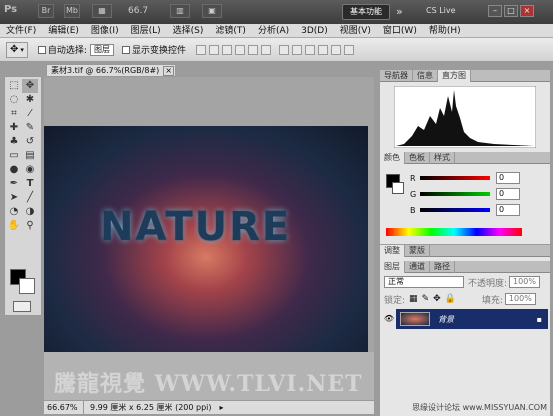 The height and width of the screenshot is (416, 553). Describe the element at coordinates (508, 178) in the screenshot. I see `red-value-field: 0` at that location.